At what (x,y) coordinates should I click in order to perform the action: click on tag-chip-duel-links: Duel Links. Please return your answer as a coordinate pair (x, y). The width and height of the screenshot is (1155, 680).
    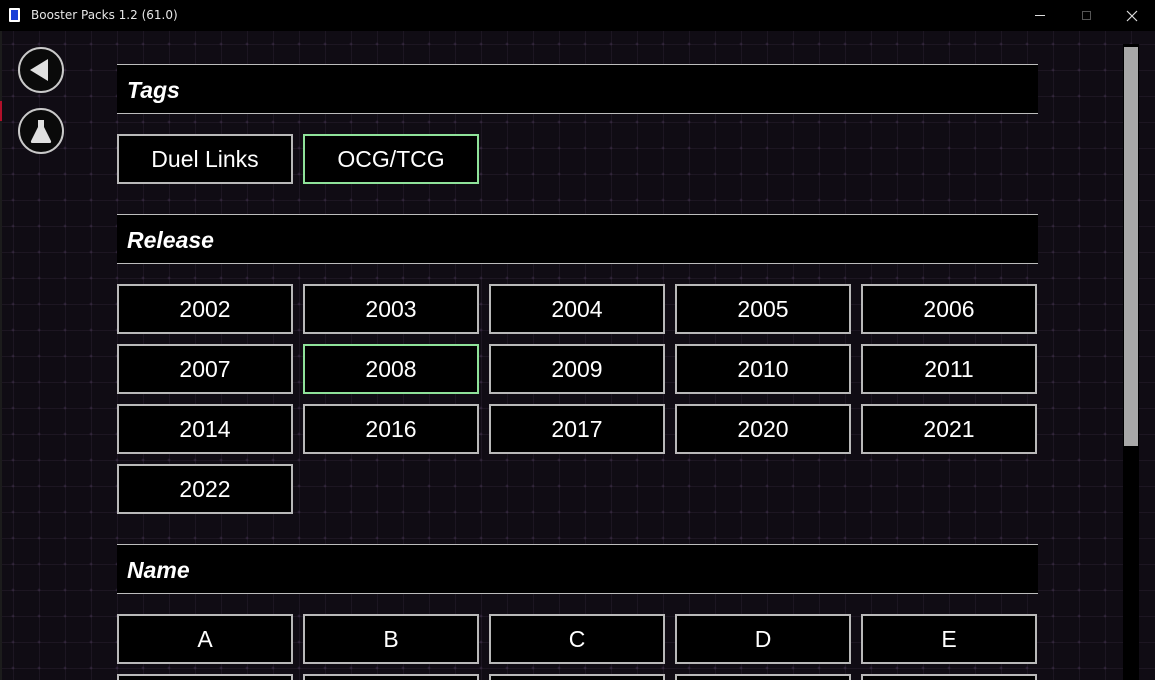
    Looking at the image, I should click on (205, 159).